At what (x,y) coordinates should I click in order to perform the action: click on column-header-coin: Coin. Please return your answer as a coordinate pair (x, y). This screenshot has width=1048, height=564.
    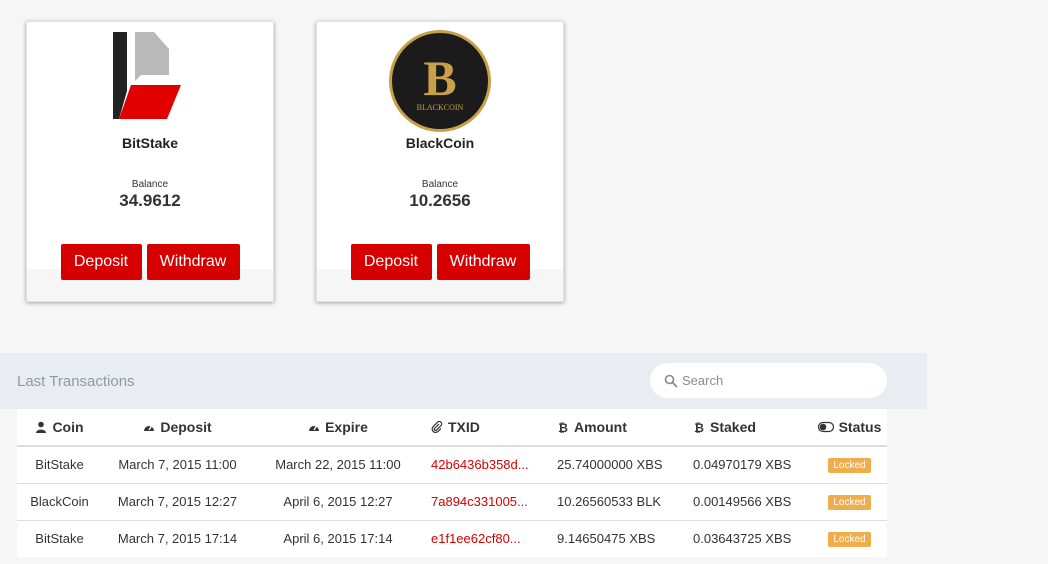
    Looking at the image, I should click on (59, 428).